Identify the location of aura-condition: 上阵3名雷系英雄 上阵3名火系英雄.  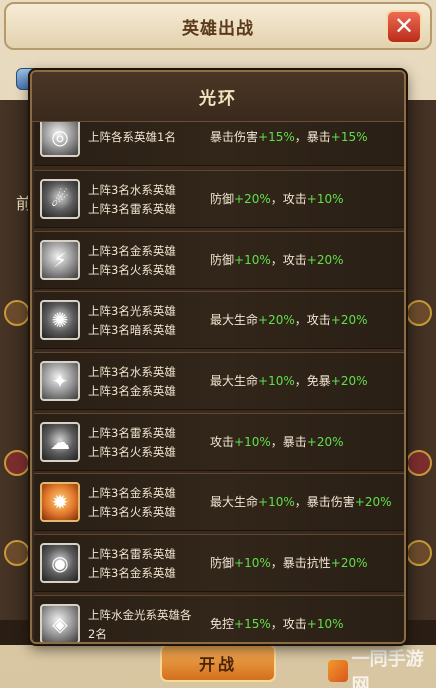
(147, 443).